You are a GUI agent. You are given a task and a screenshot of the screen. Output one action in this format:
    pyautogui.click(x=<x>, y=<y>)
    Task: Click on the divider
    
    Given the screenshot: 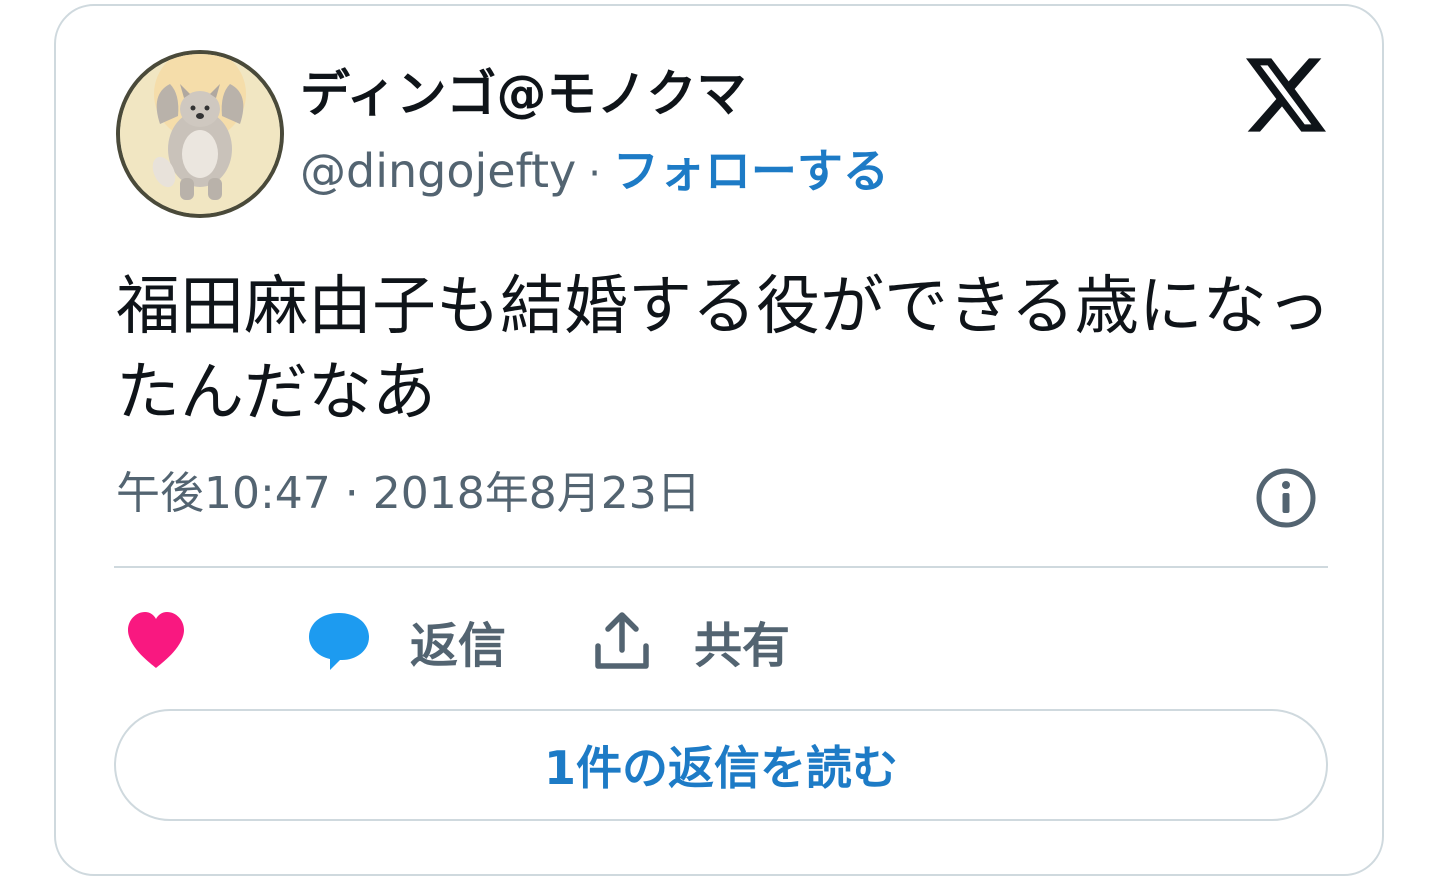 What is the action you would take?
    pyautogui.click(x=721, y=567)
    